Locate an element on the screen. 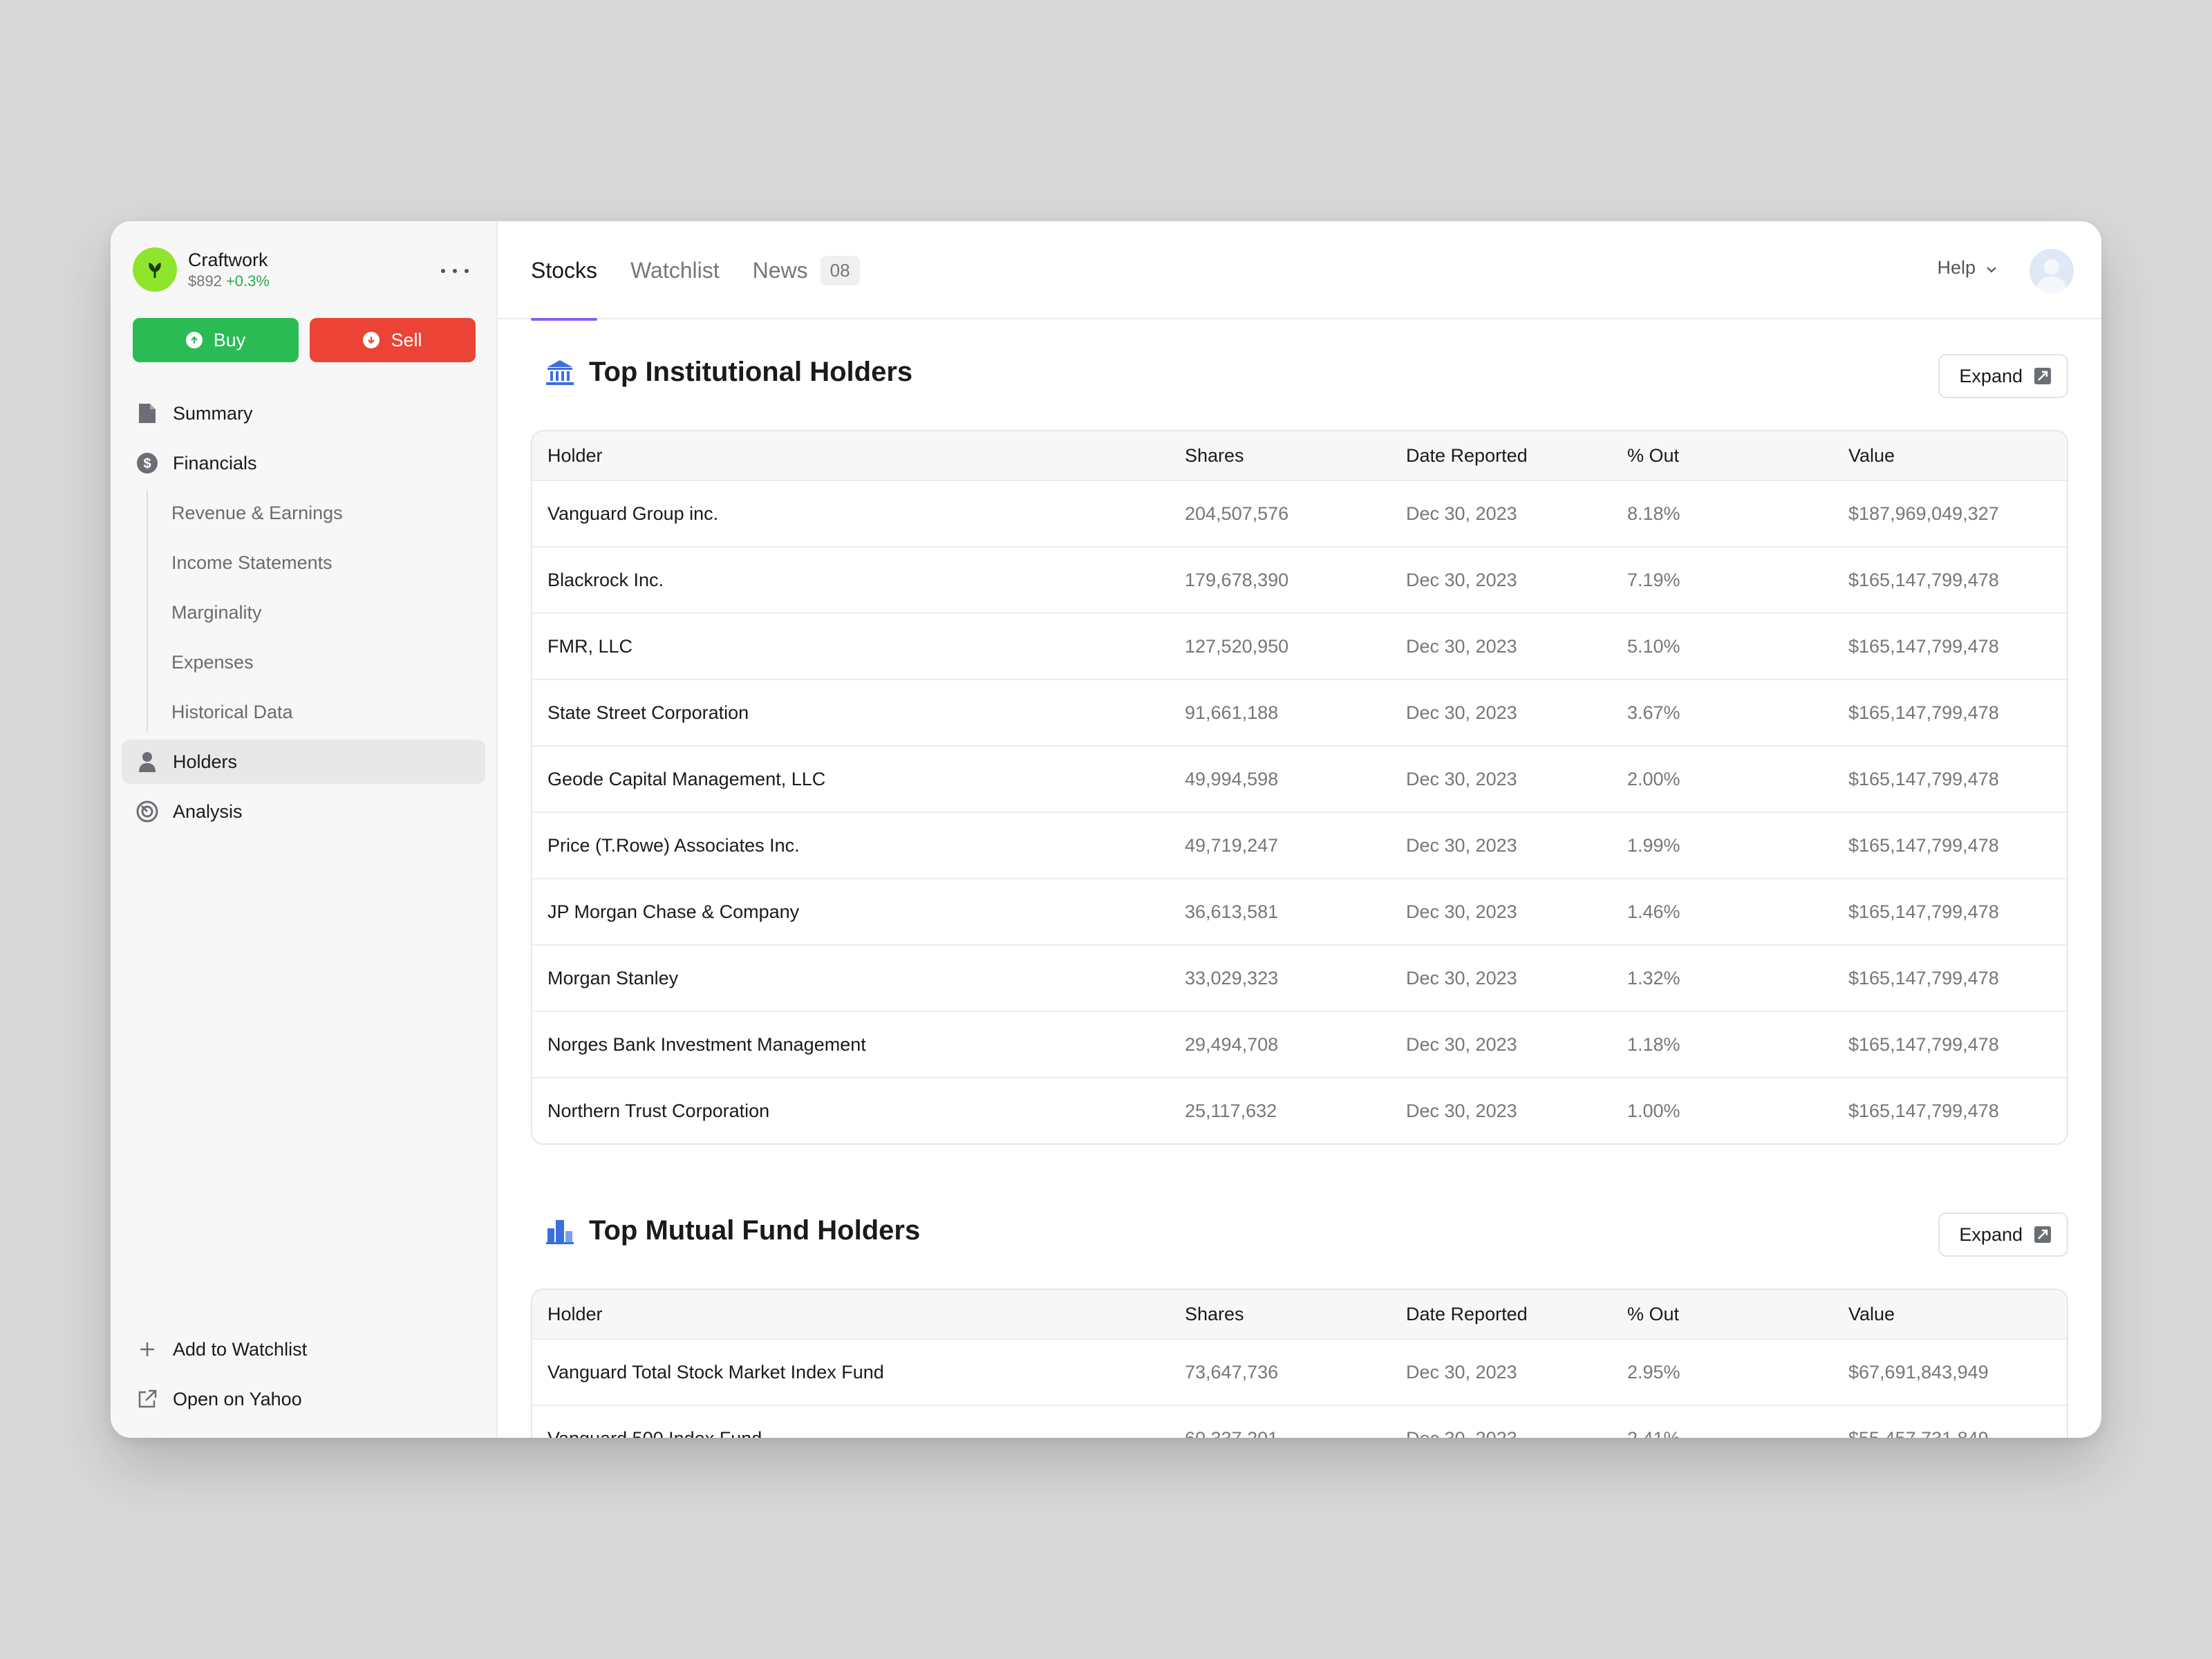  brand-name: Craftwork is located at coordinates (228, 260).